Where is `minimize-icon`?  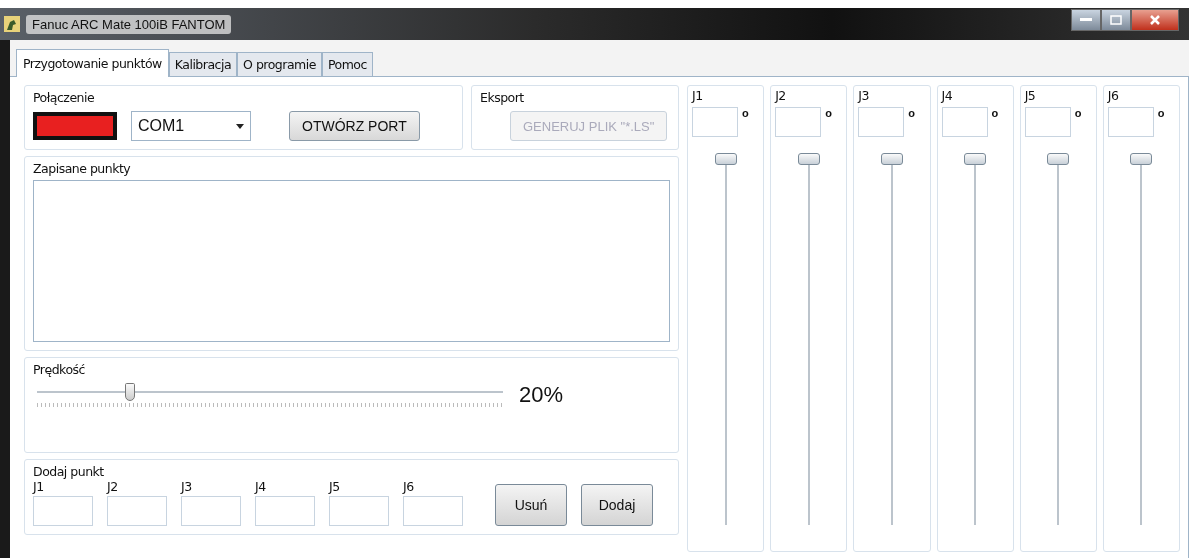 minimize-icon is located at coordinates (1086, 20).